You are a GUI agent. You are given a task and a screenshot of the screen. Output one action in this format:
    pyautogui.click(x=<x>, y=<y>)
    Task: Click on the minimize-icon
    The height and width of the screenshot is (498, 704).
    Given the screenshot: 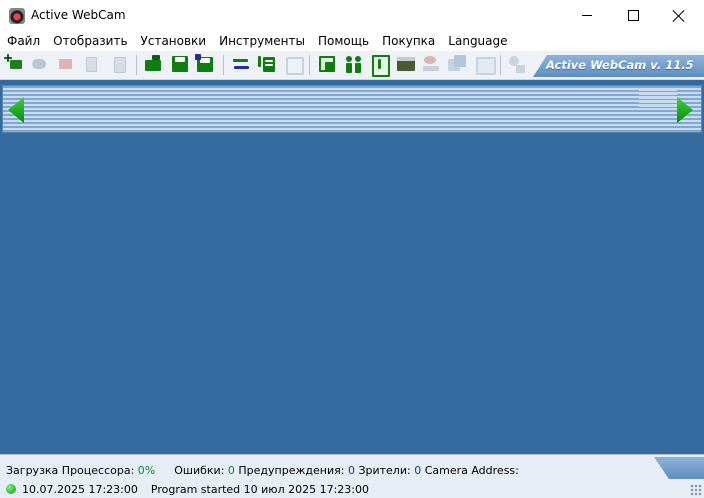 What is the action you would take?
    pyautogui.click(x=587, y=15)
    